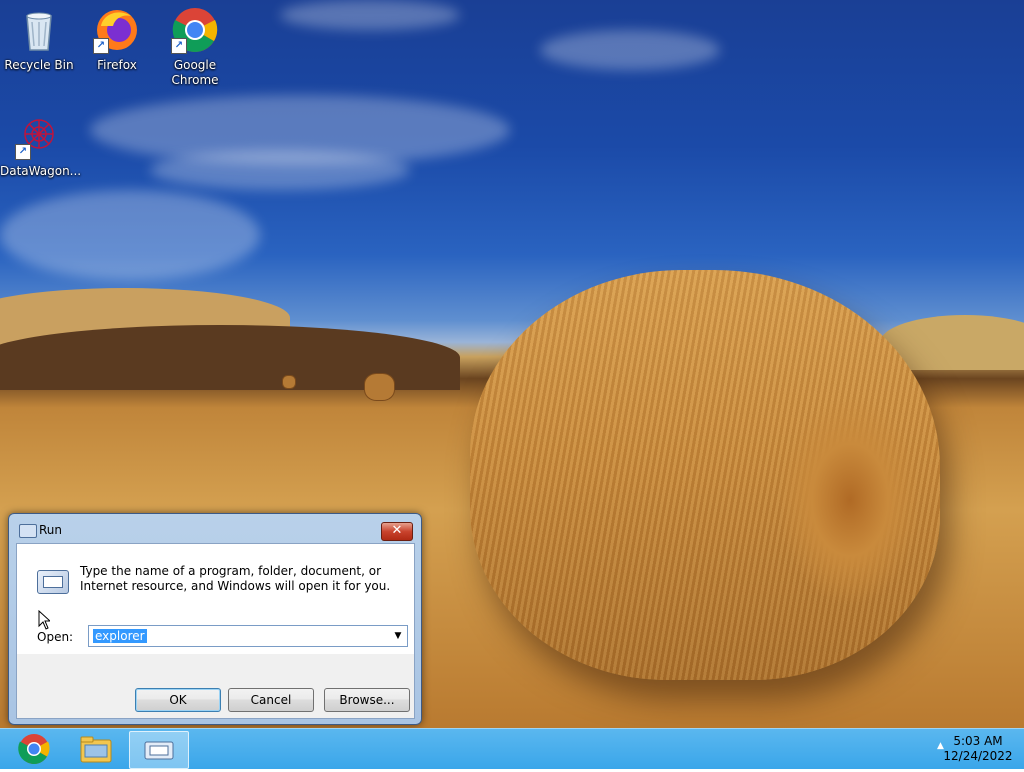  What do you see at coordinates (55, 637) in the screenshot?
I see `open-label: Open:` at bounding box center [55, 637].